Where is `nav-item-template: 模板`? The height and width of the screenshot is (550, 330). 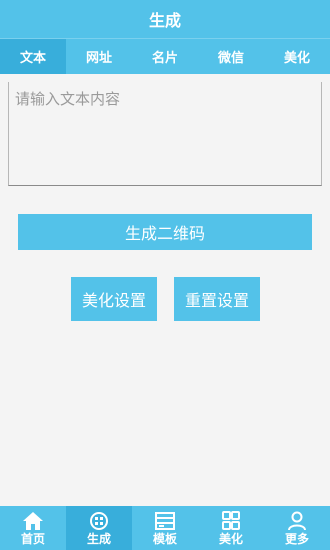 nav-item-template: 模板 is located at coordinates (165, 528).